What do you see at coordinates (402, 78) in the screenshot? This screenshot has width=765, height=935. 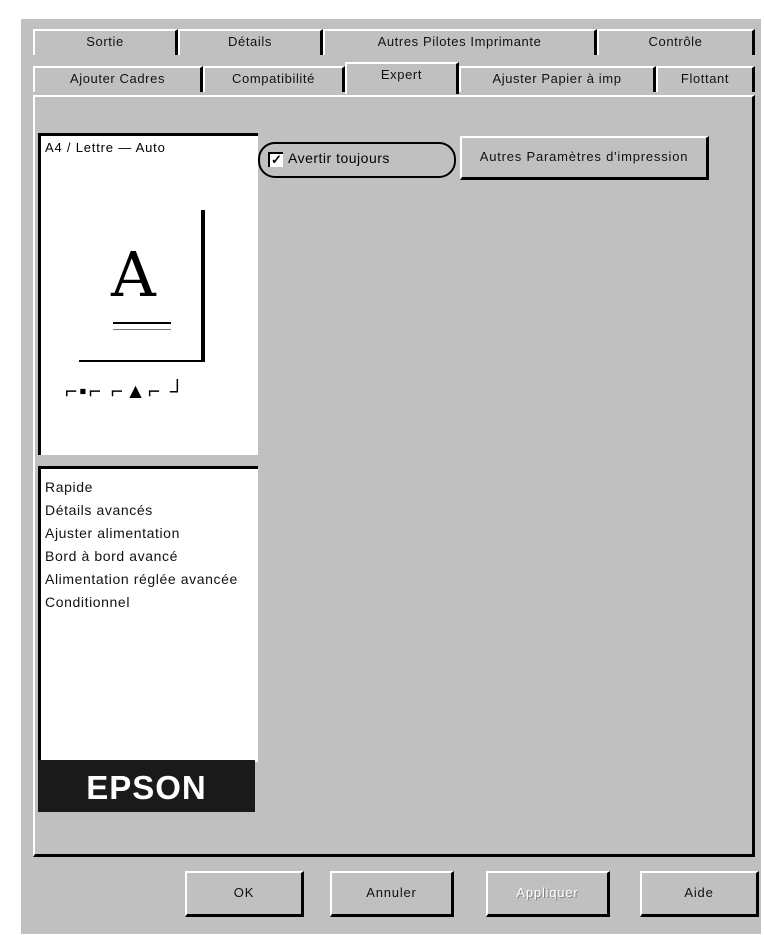 I see `tab-expert: Expert` at bounding box center [402, 78].